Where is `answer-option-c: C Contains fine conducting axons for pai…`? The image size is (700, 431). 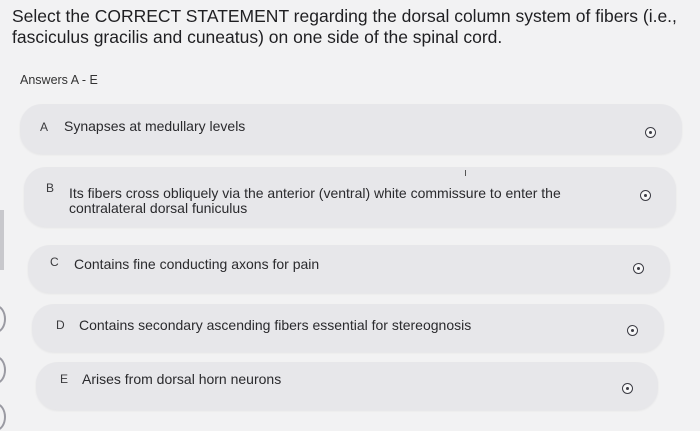 answer-option-c: C Contains fine conducting axons for pai… is located at coordinates (349, 269).